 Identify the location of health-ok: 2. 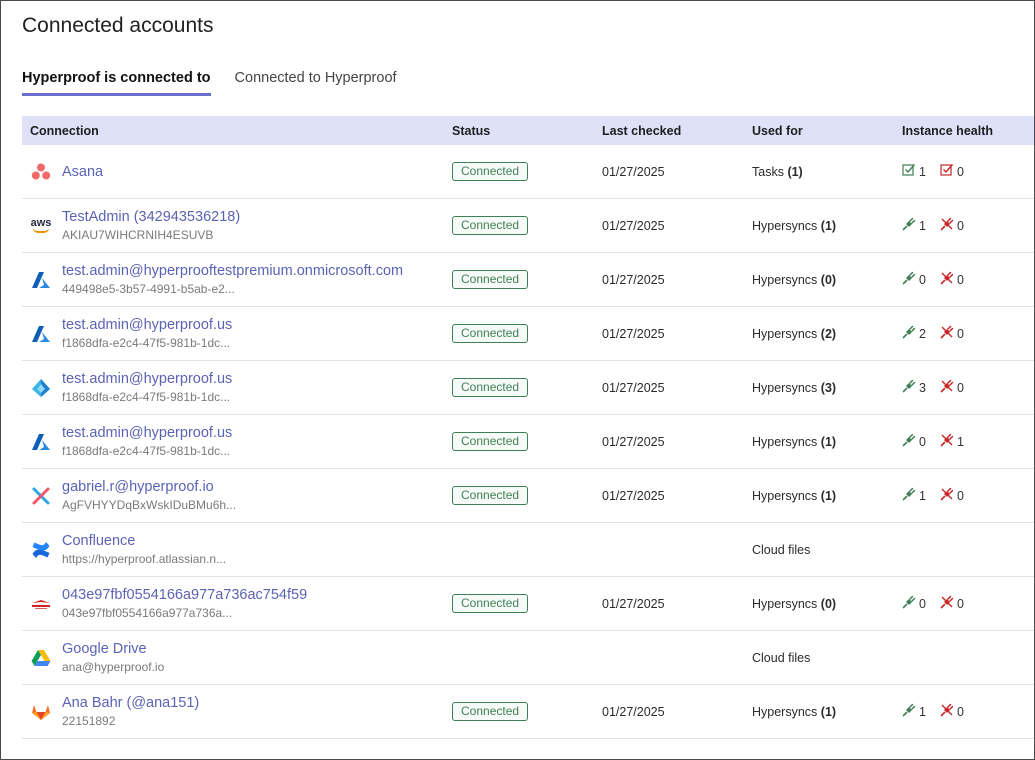
(914, 333).